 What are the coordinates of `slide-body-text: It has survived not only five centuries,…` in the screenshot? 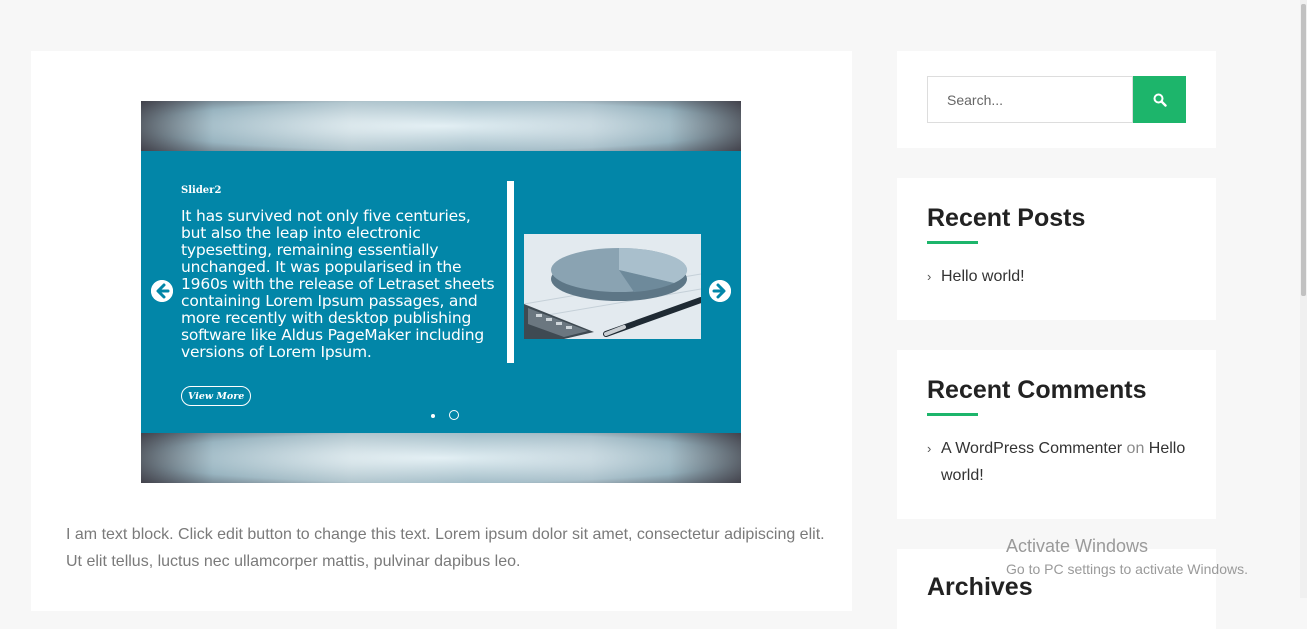 It's located at (338, 284).